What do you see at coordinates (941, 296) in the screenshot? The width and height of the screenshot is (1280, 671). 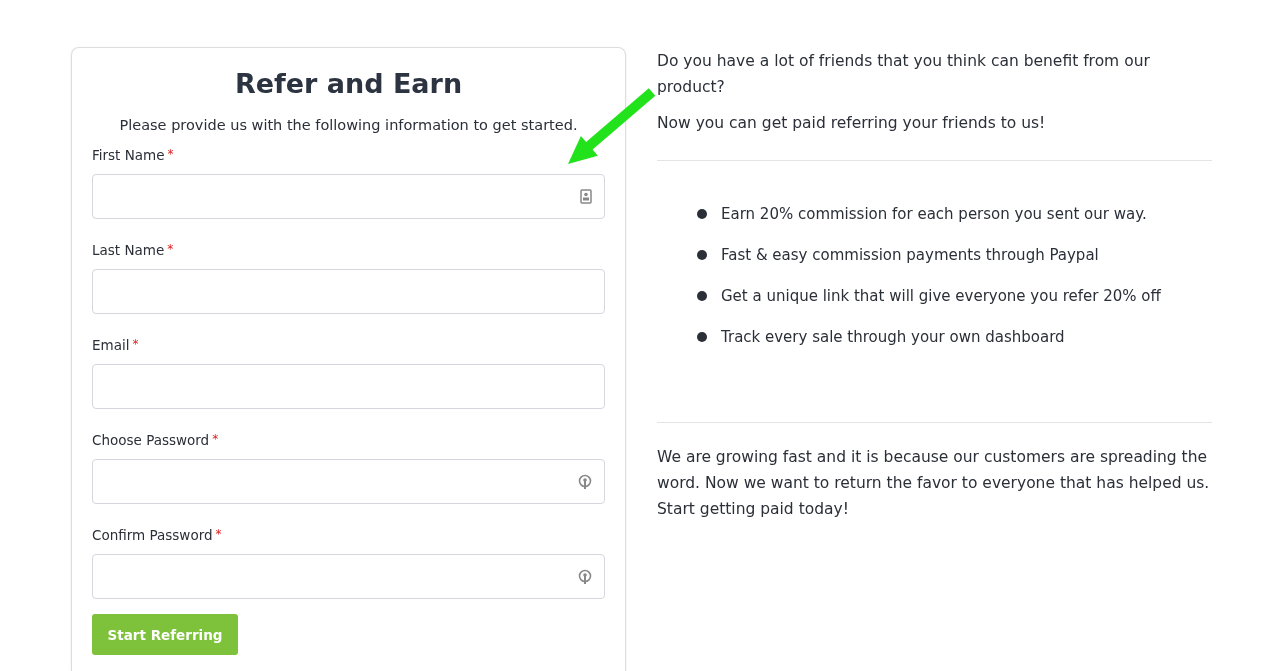 I see `benefit-text: Get a unique link that will give everyone you refer 20% off` at bounding box center [941, 296].